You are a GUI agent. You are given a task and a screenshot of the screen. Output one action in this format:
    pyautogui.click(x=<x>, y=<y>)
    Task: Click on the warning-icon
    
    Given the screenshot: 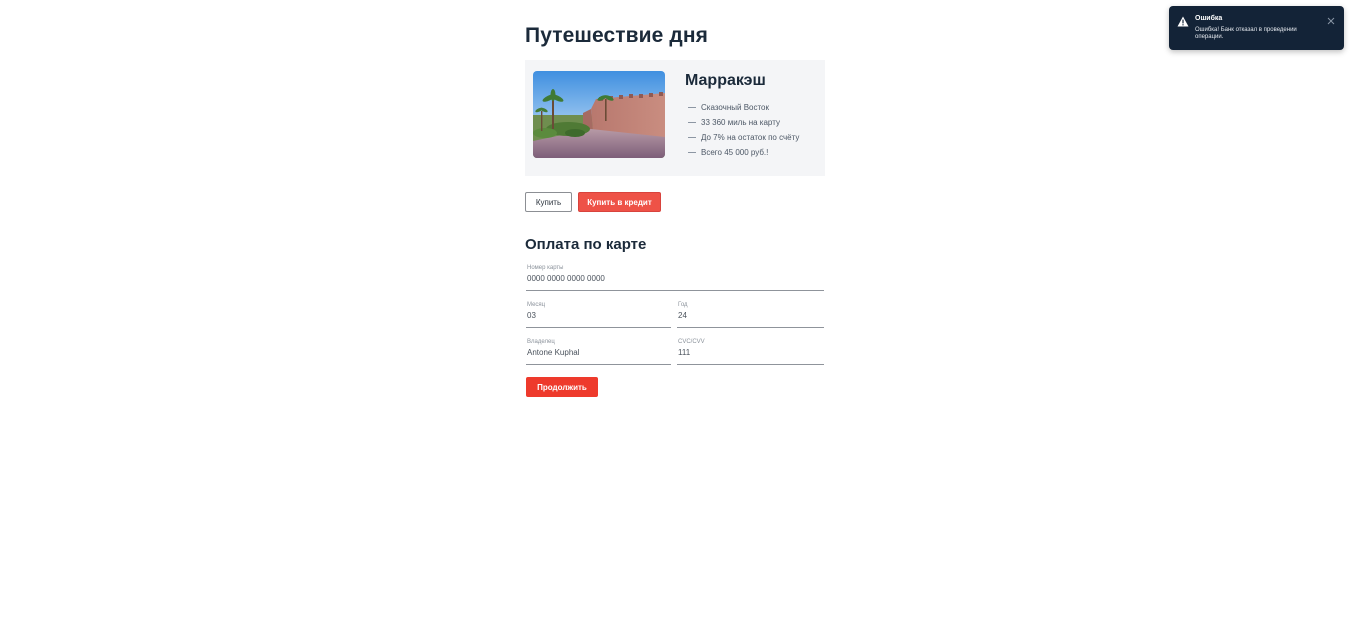 What is the action you would take?
    pyautogui.click(x=1183, y=20)
    